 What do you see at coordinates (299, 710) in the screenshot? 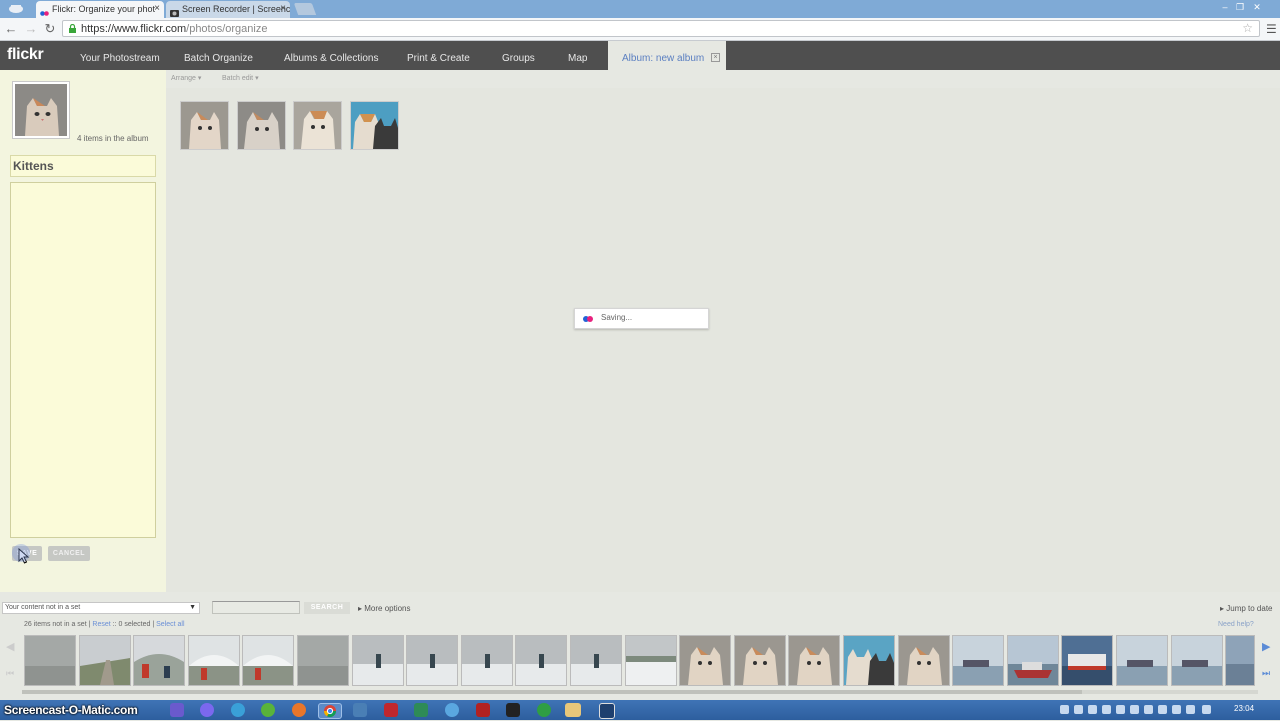
I see `taskbar-firefox-icon` at bounding box center [299, 710].